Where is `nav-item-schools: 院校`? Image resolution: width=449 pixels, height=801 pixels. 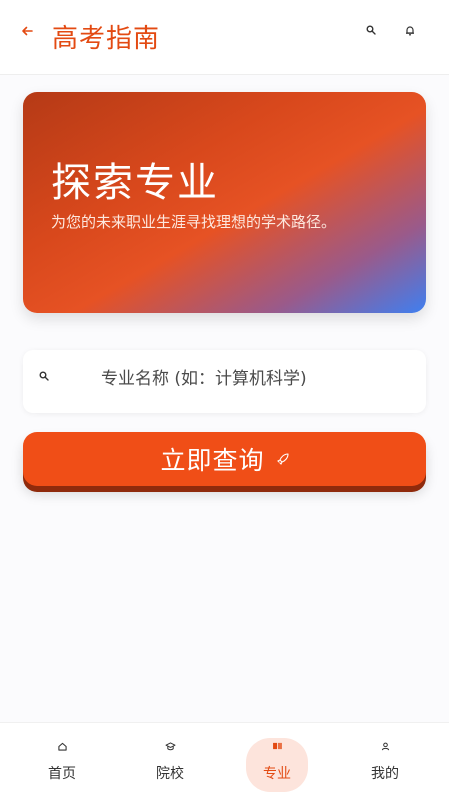 nav-item-schools: 院校 is located at coordinates (170, 765).